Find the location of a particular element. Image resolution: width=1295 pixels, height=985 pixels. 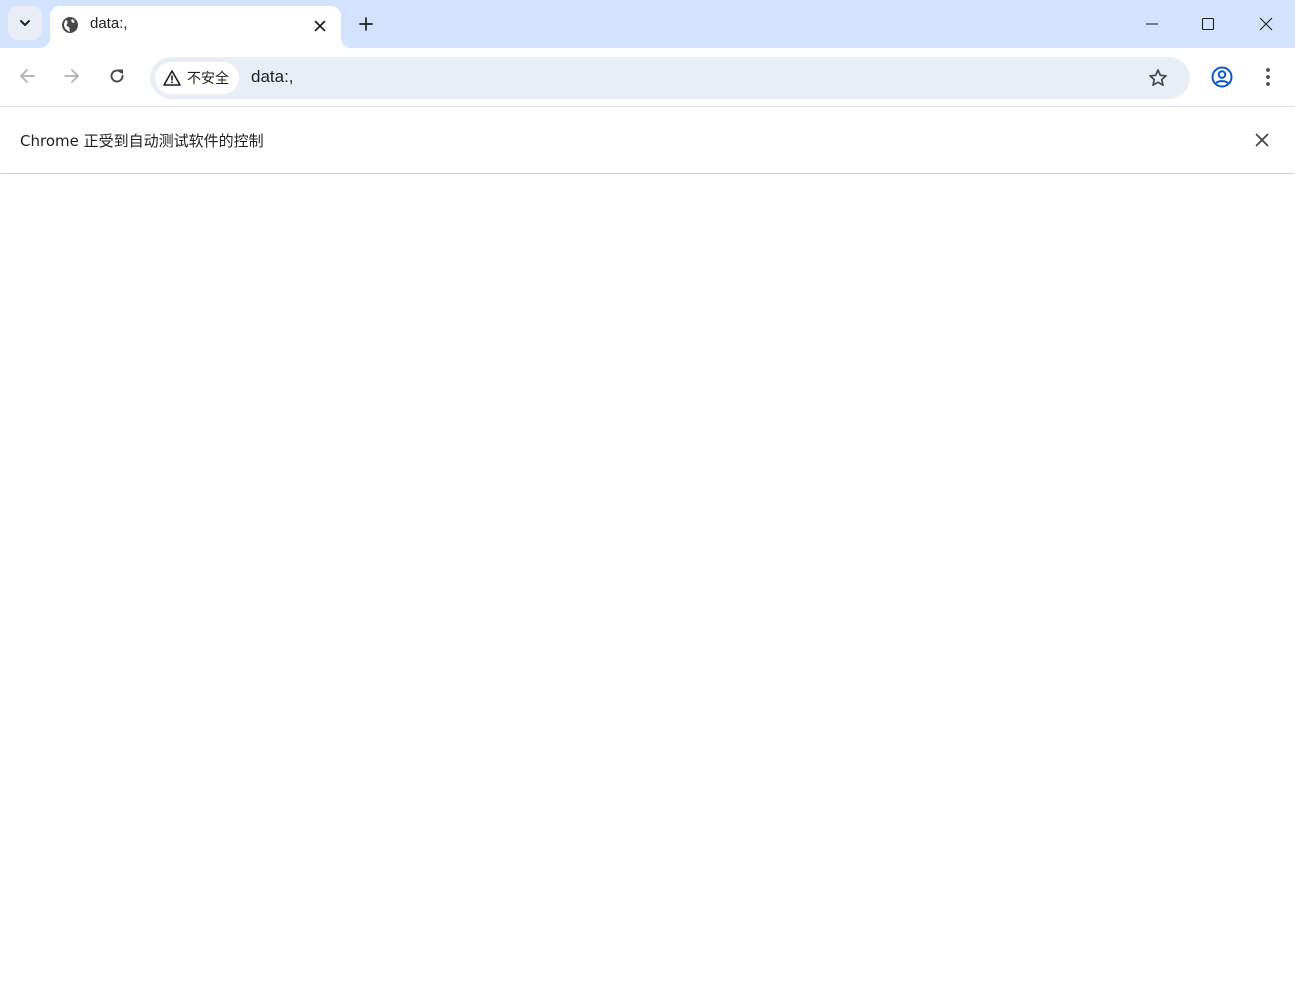

chevron-down-icon is located at coordinates (25, 23).